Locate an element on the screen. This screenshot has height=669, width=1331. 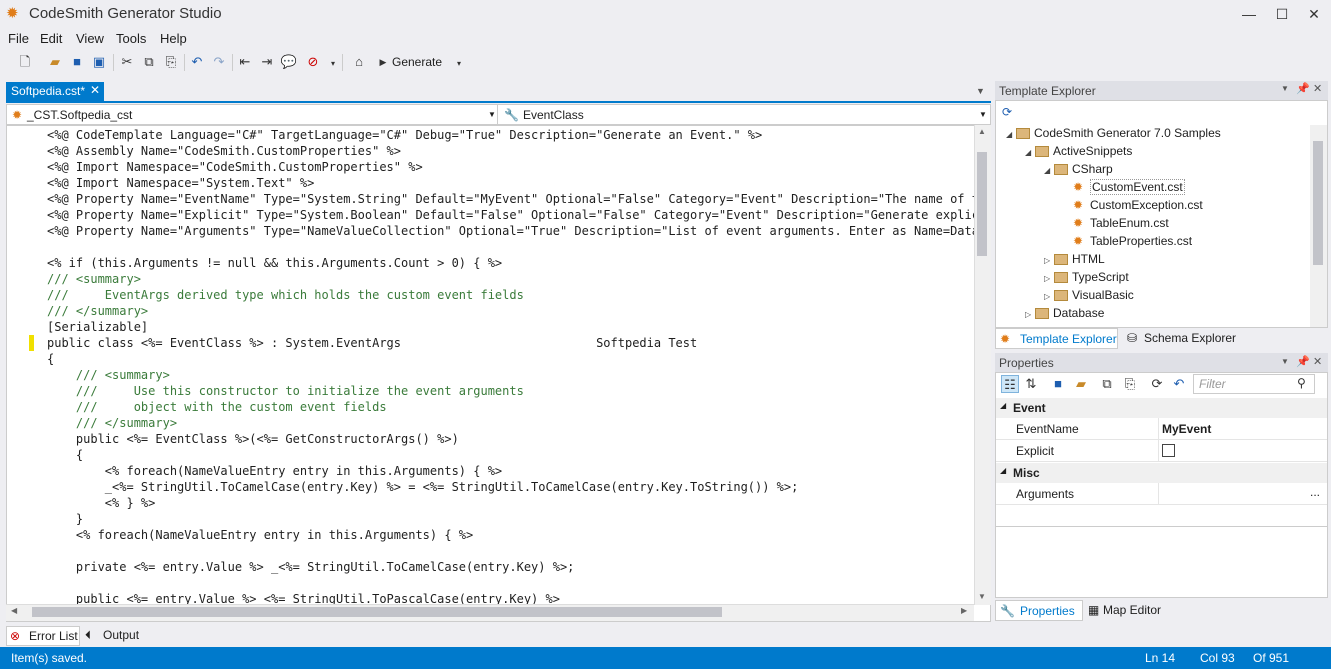
editor-vertical-scroll-thumb is located at coordinates (982, 204).